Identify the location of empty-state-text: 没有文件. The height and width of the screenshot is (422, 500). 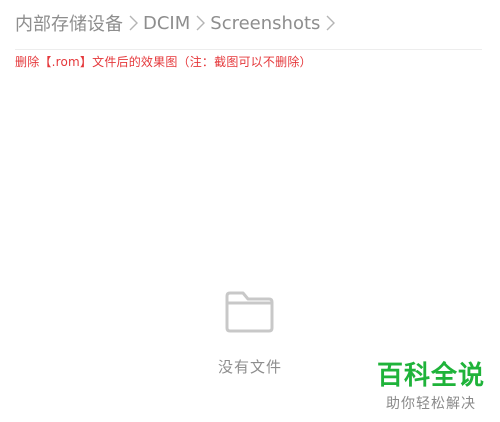
(249, 367).